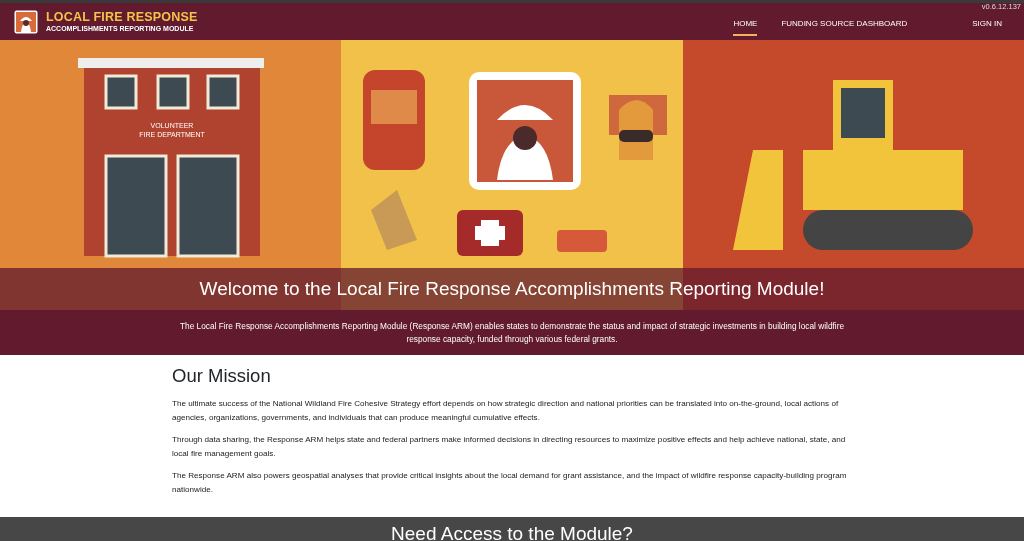 This screenshot has height=541, width=1024. Describe the element at coordinates (222, 376) in the screenshot. I see `mission-heading: Our Mission` at that location.